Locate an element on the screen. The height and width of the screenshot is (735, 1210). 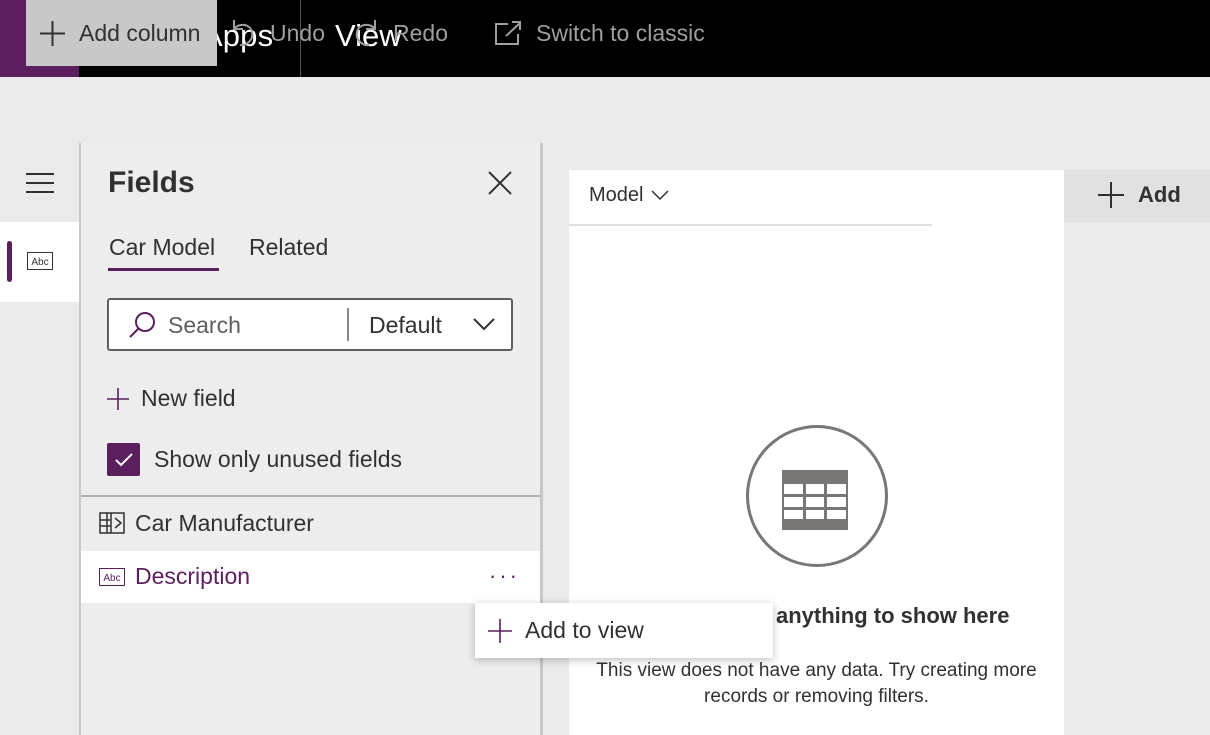
add-label: Add is located at coordinates (1159, 194).